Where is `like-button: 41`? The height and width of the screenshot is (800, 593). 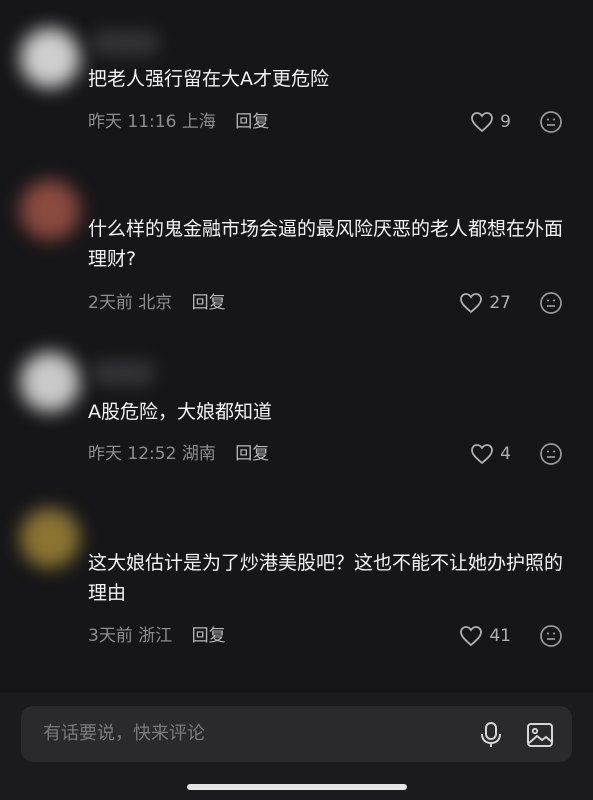
like-button: 41 is located at coordinates (485, 636).